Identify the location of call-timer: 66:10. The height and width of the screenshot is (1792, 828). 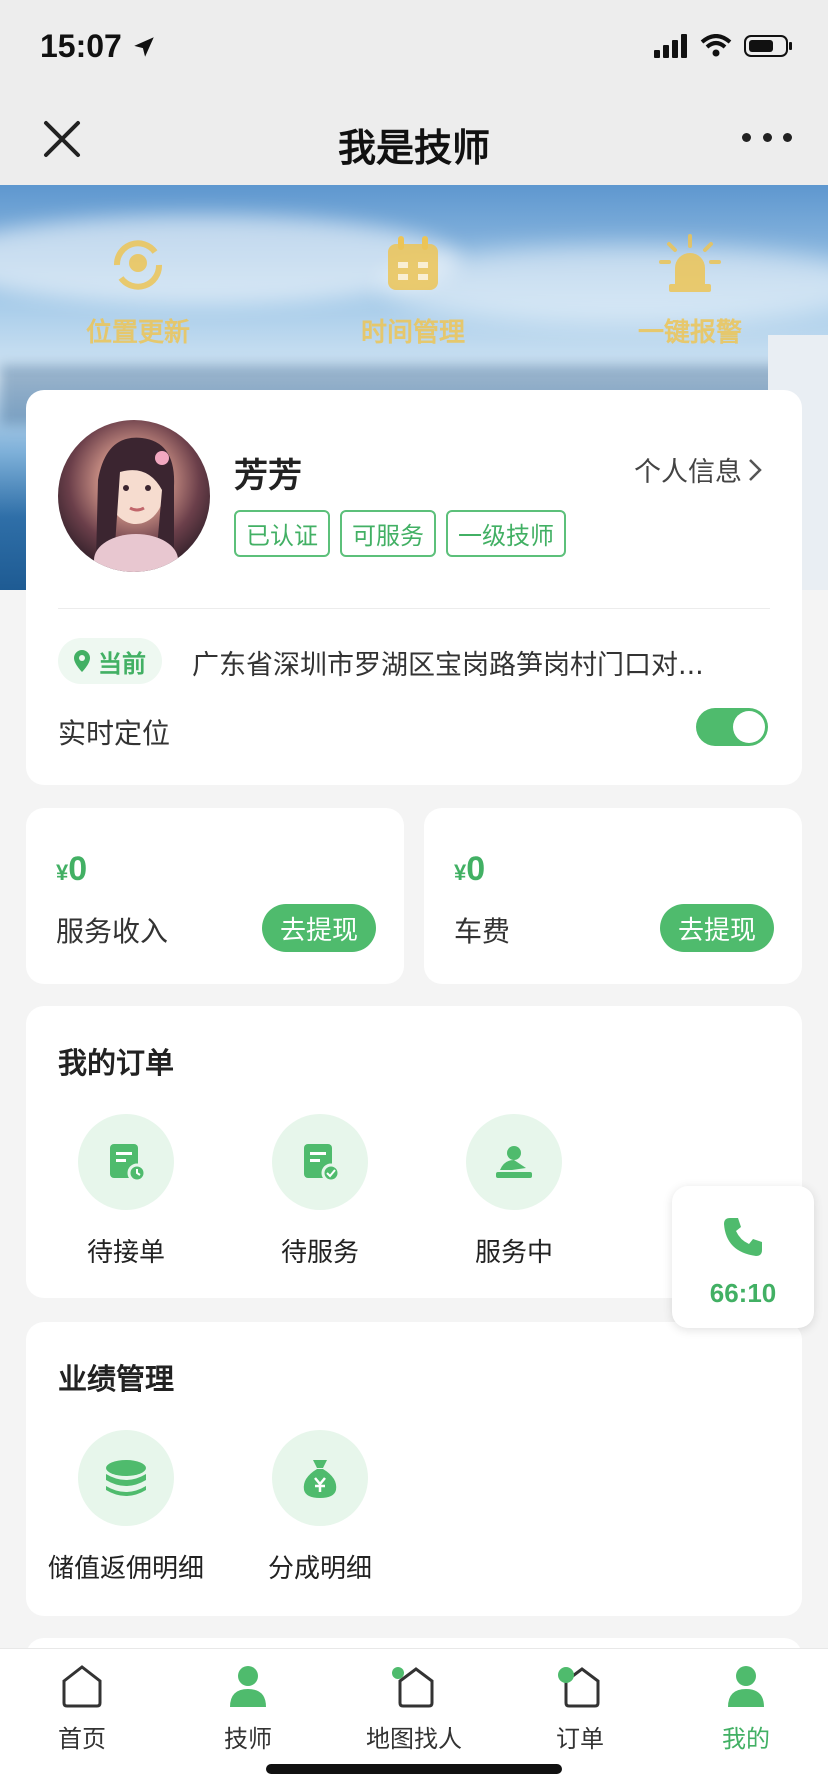
(743, 1293).